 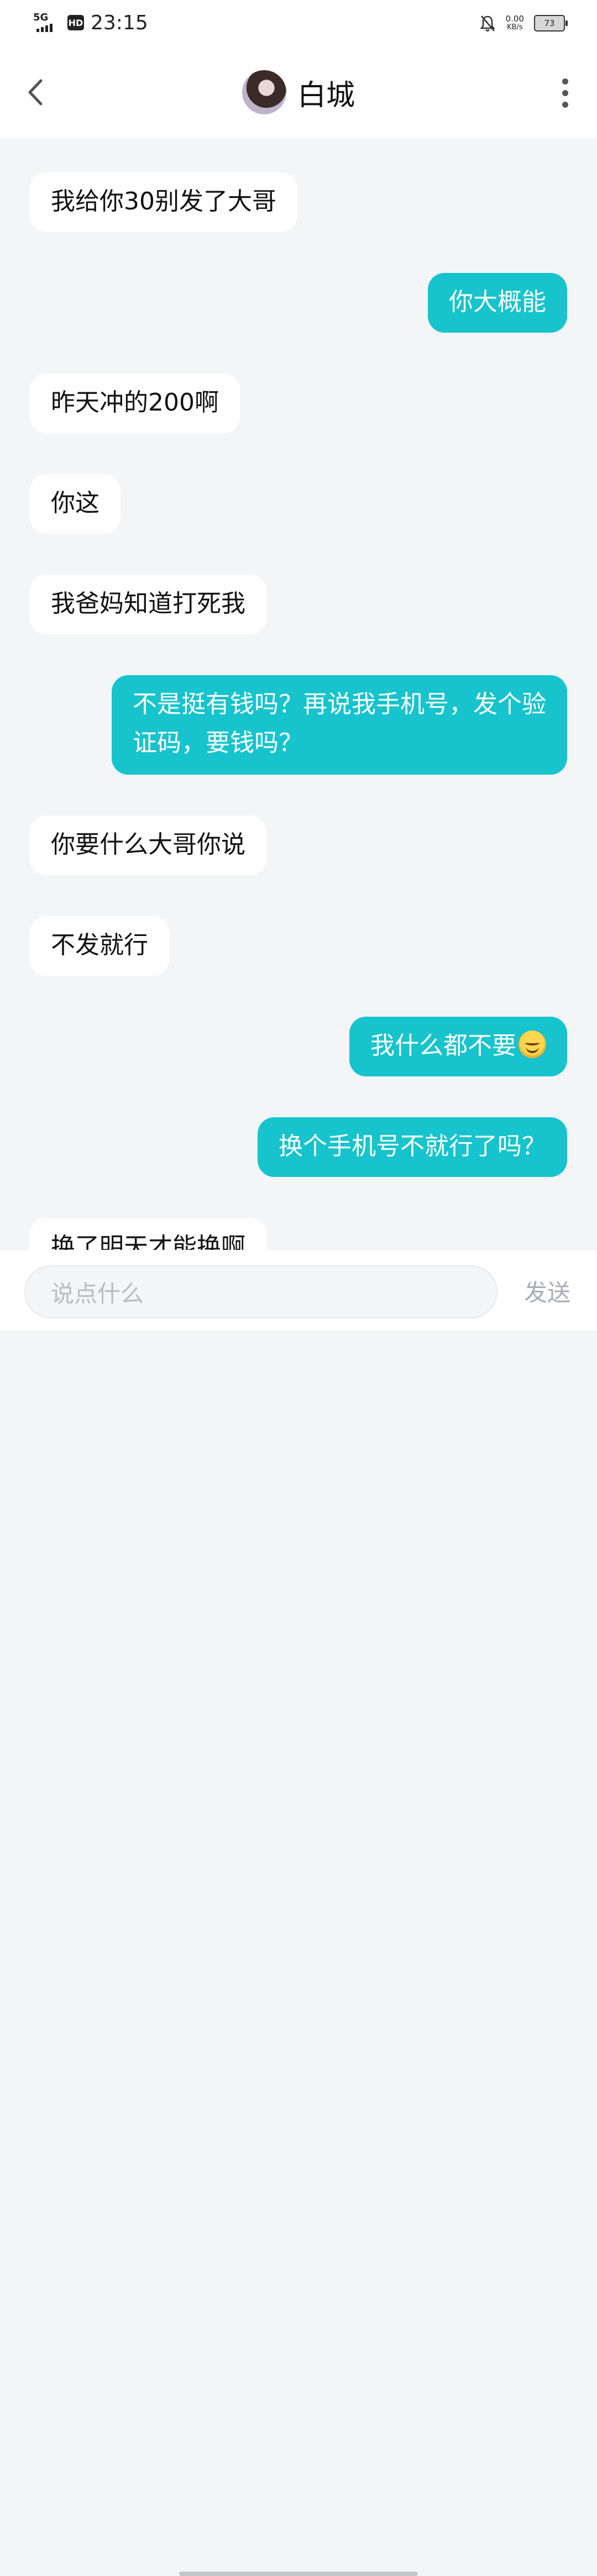 What do you see at coordinates (41, 17) in the screenshot?
I see `network-type: 5G` at bounding box center [41, 17].